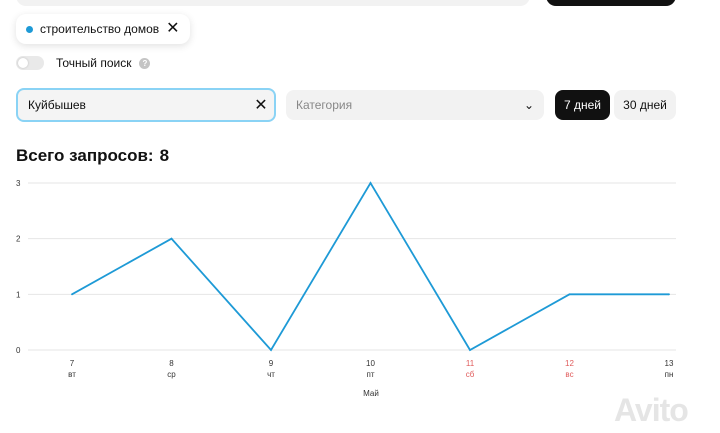 The image size is (720, 433). Describe the element at coordinates (171, 374) in the screenshot. I see `x-tick-weekday: ср` at that location.